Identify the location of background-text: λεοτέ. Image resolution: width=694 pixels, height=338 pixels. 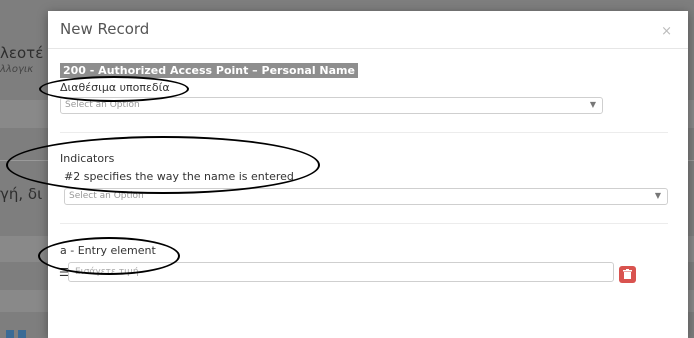
(22, 53).